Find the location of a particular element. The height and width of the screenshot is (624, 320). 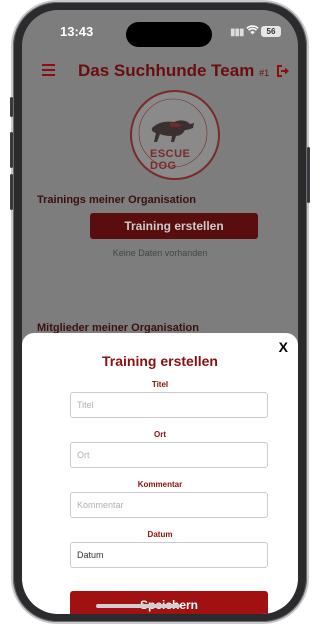

dynamic-island is located at coordinates (169, 34).